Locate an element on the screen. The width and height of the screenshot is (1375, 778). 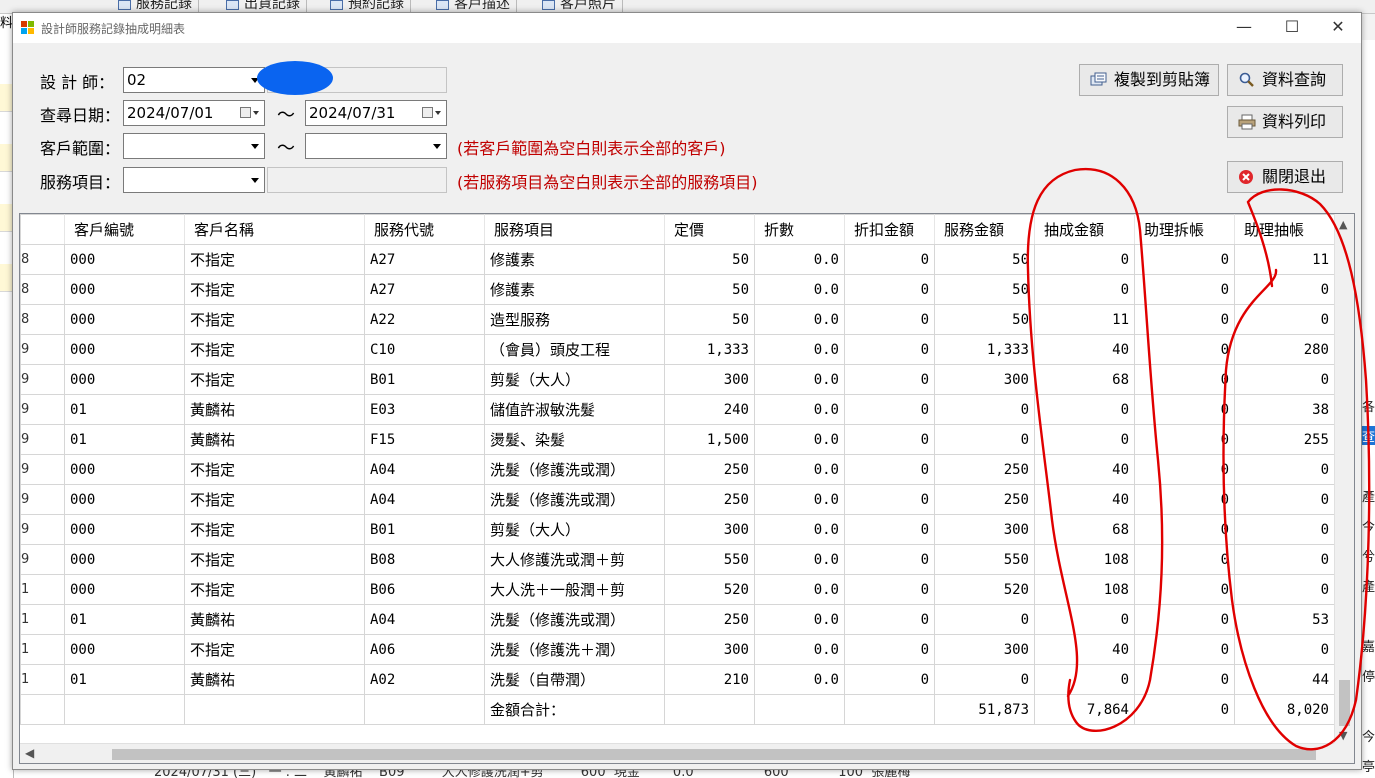
cell-service-amount: 50 is located at coordinates (984, 259).